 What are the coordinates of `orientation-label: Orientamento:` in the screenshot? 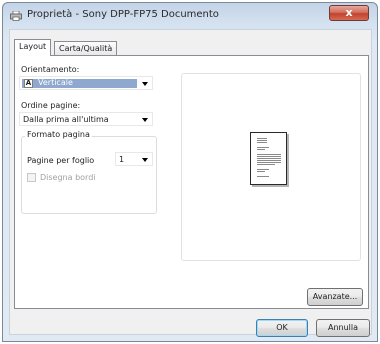 It's located at (50, 69).